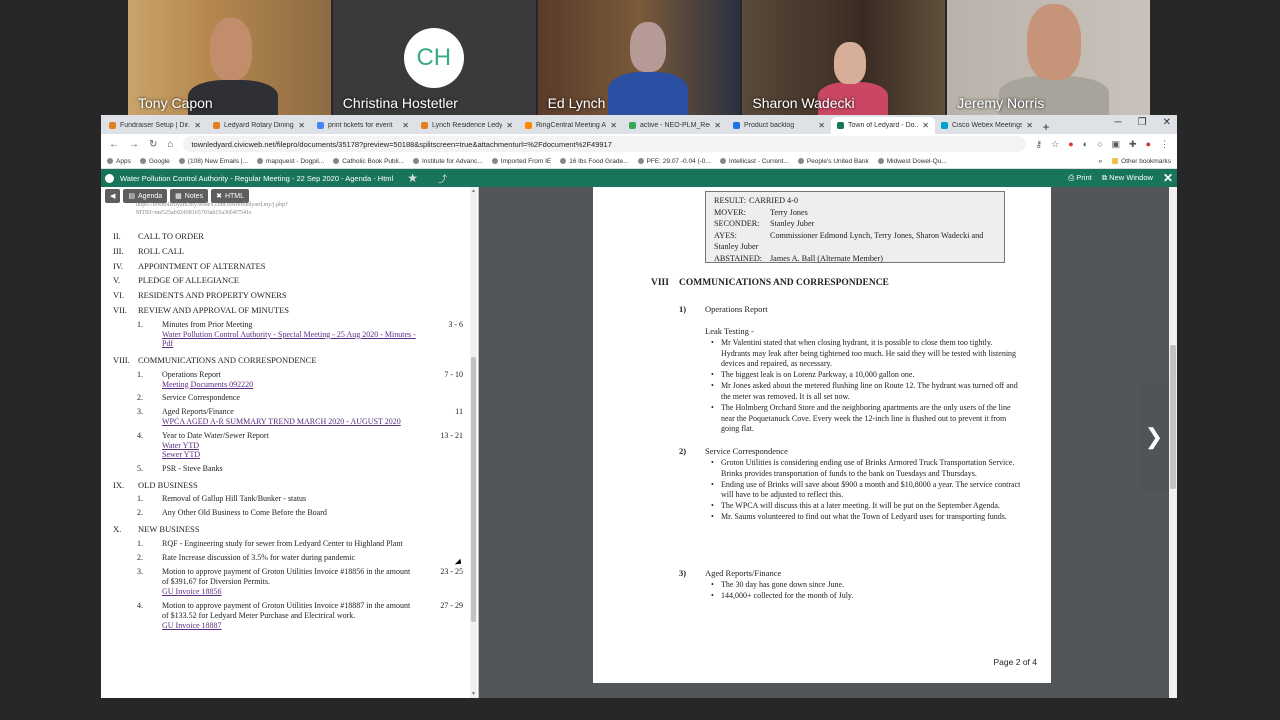 This screenshot has height=720, width=1280. I want to click on attachment-link: Sewer YTD, so click(289, 455).